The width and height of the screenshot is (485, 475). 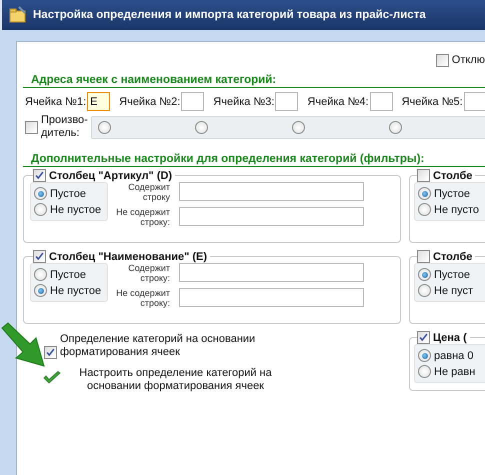 What do you see at coordinates (158, 346) in the screenshot?
I see `checkbox-label: Определение категорий на основании форматирования ячеек` at bounding box center [158, 346].